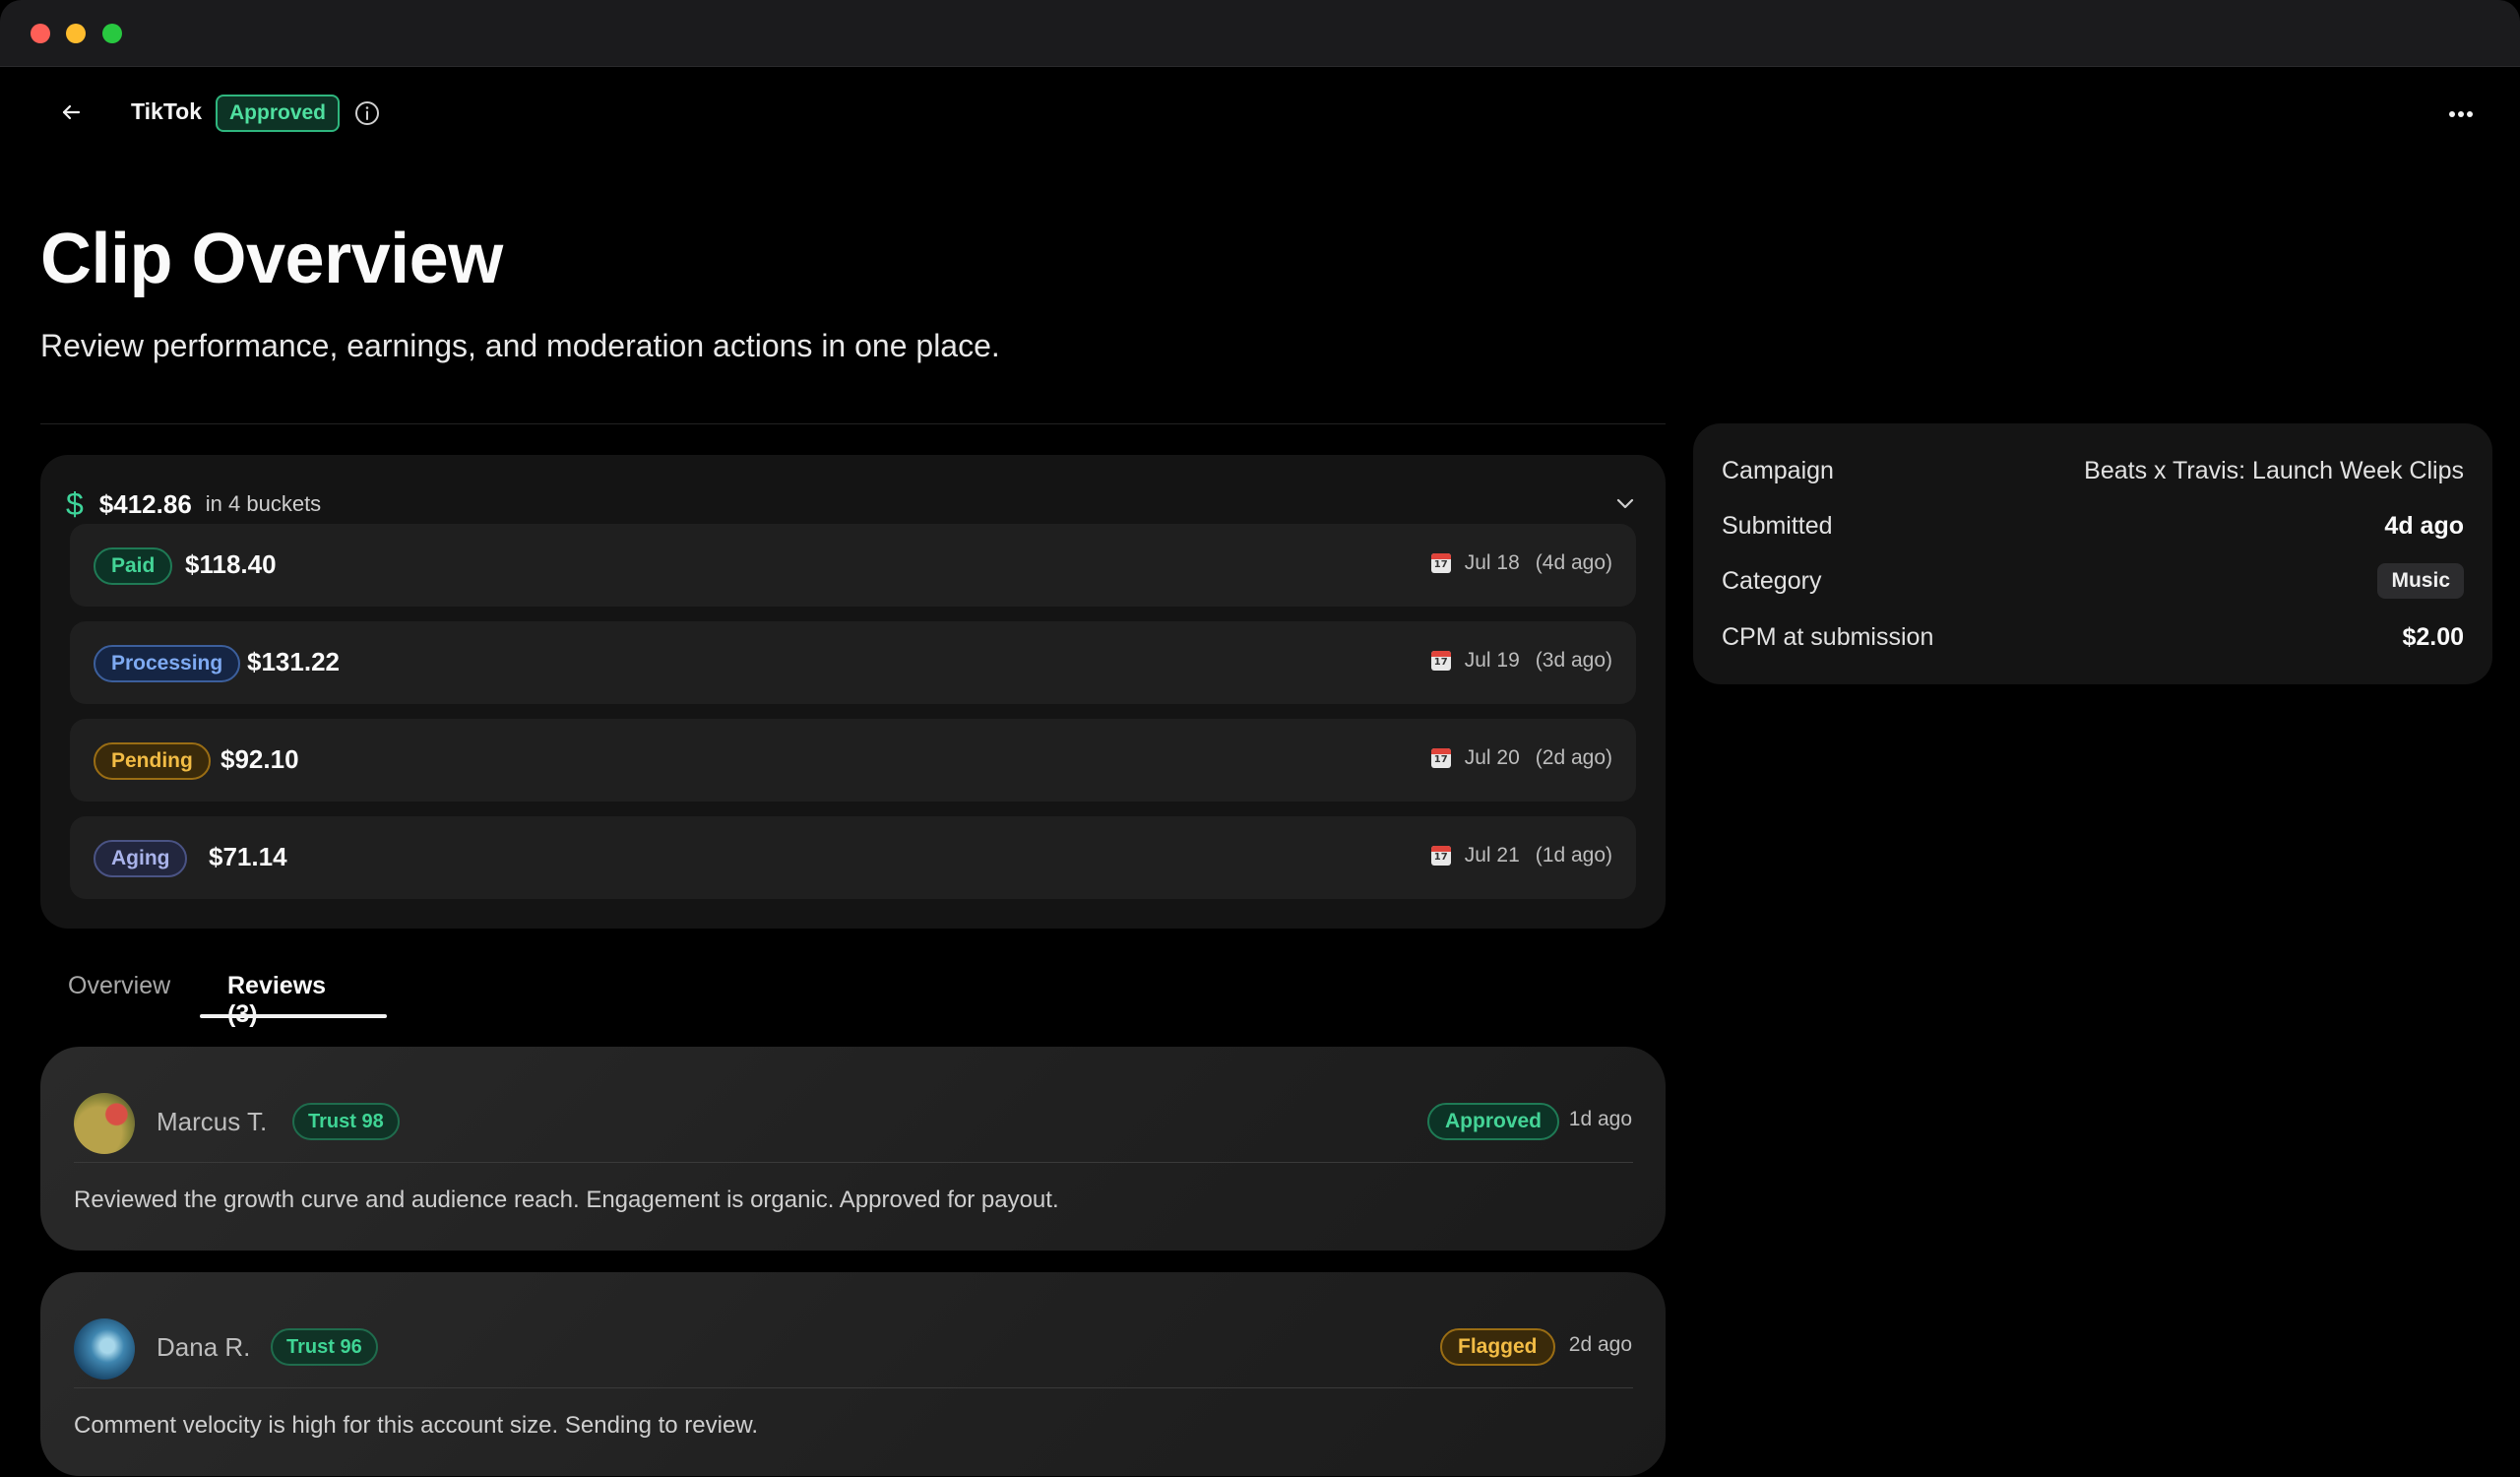 The height and width of the screenshot is (1477, 2520). What do you see at coordinates (1573, 660) in the screenshot?
I see `bucket-date-relative: (3d ago)` at bounding box center [1573, 660].